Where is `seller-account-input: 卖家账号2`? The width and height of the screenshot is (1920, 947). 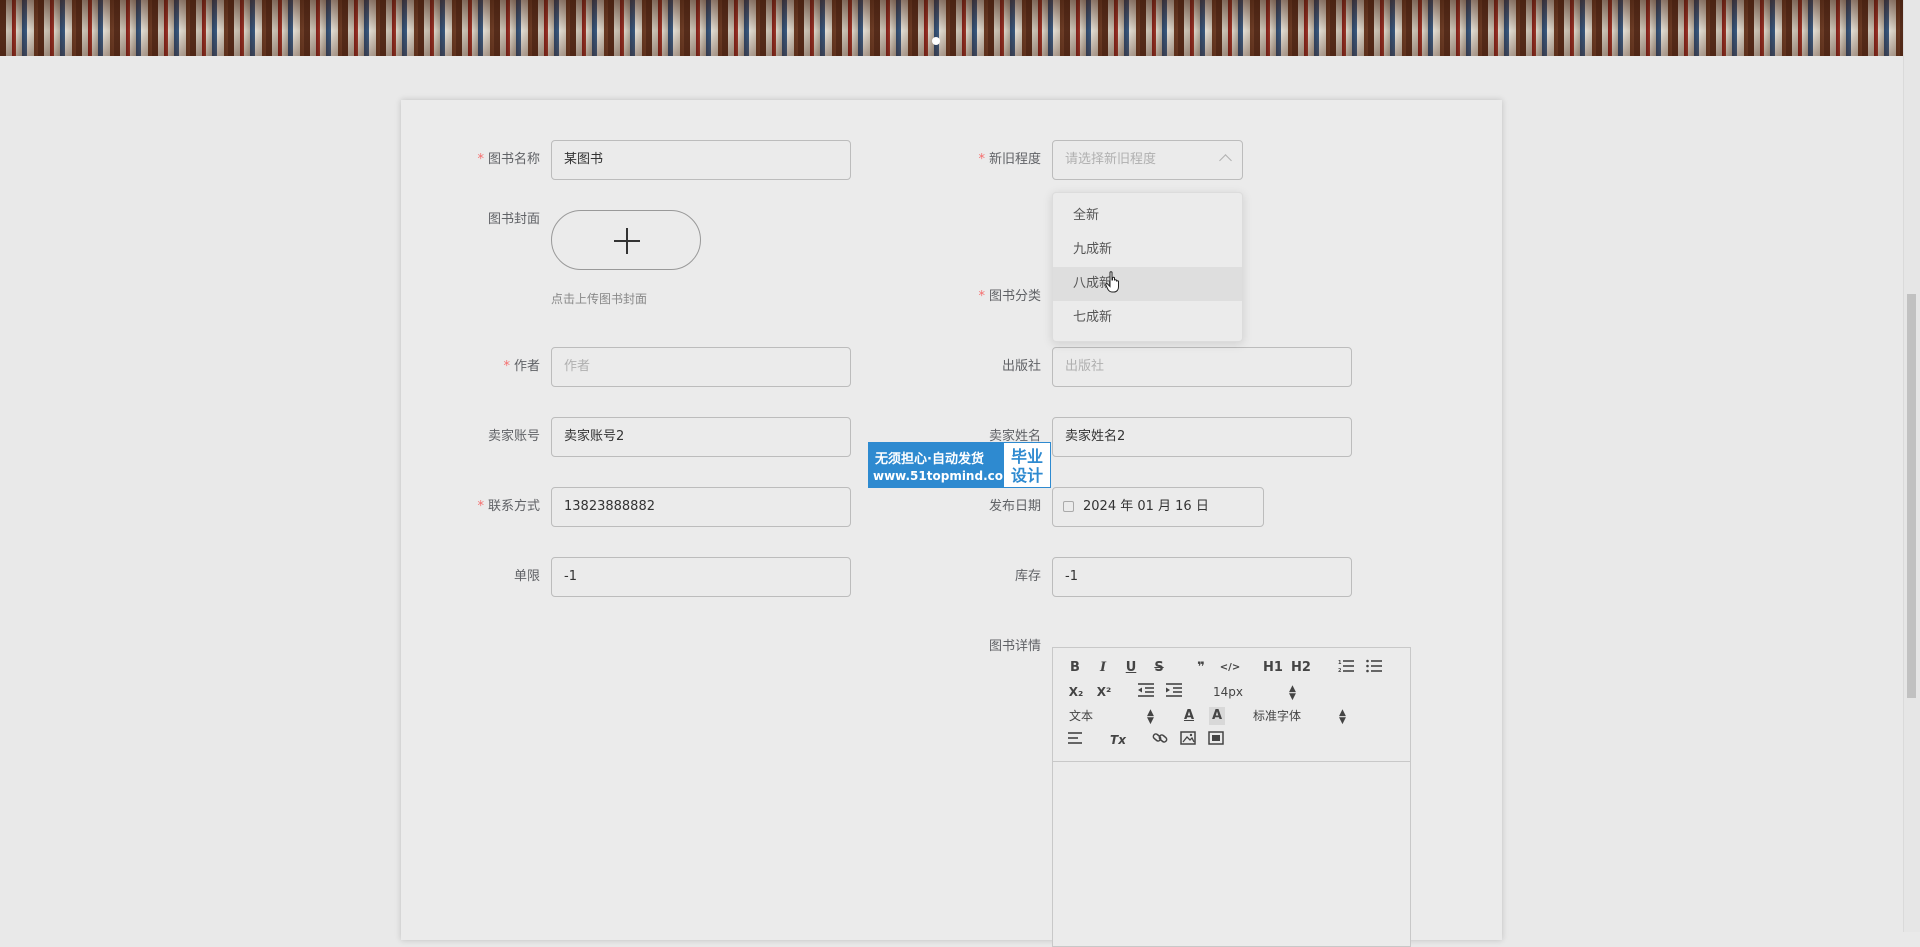
seller-account-input: 卖家账号2 is located at coordinates (701, 437).